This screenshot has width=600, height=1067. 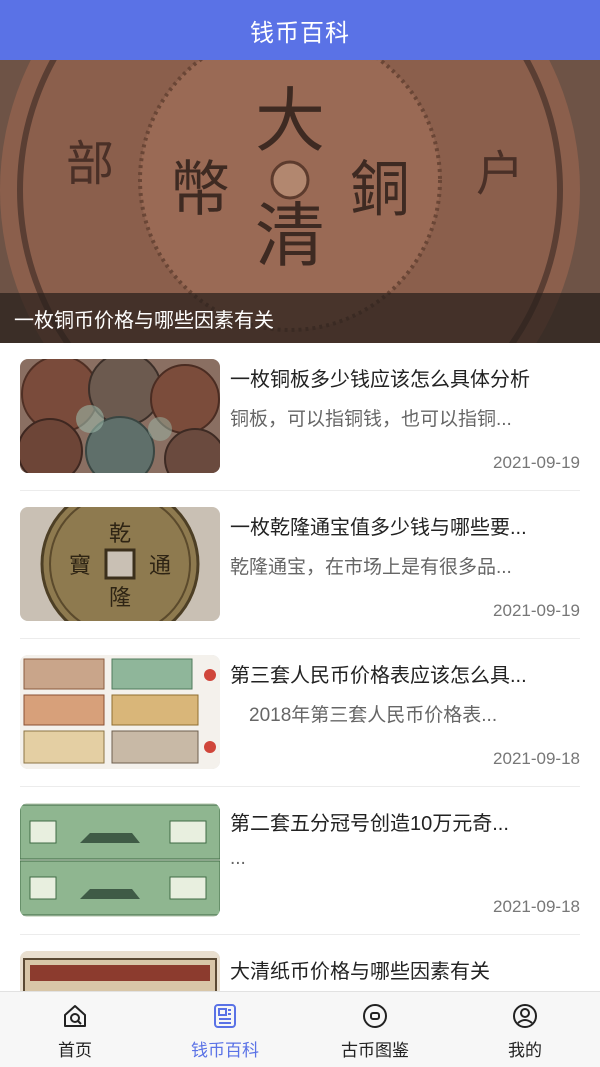 I want to click on green-banknotes-thumbnail, so click(x=120, y=860).